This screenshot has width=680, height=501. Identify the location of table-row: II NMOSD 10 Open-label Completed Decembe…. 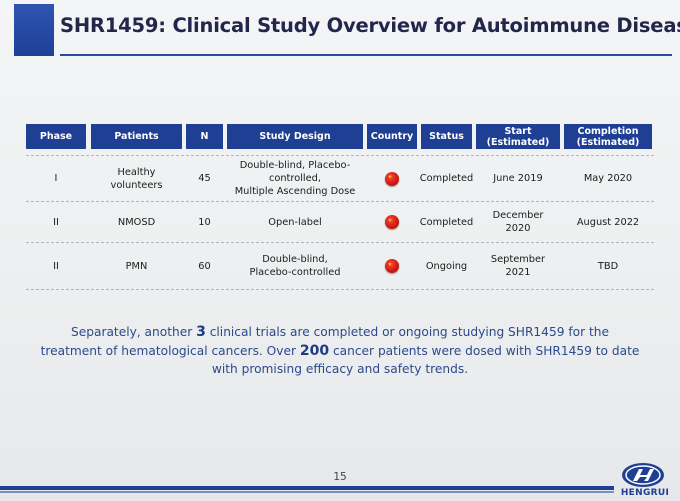
(340, 221).